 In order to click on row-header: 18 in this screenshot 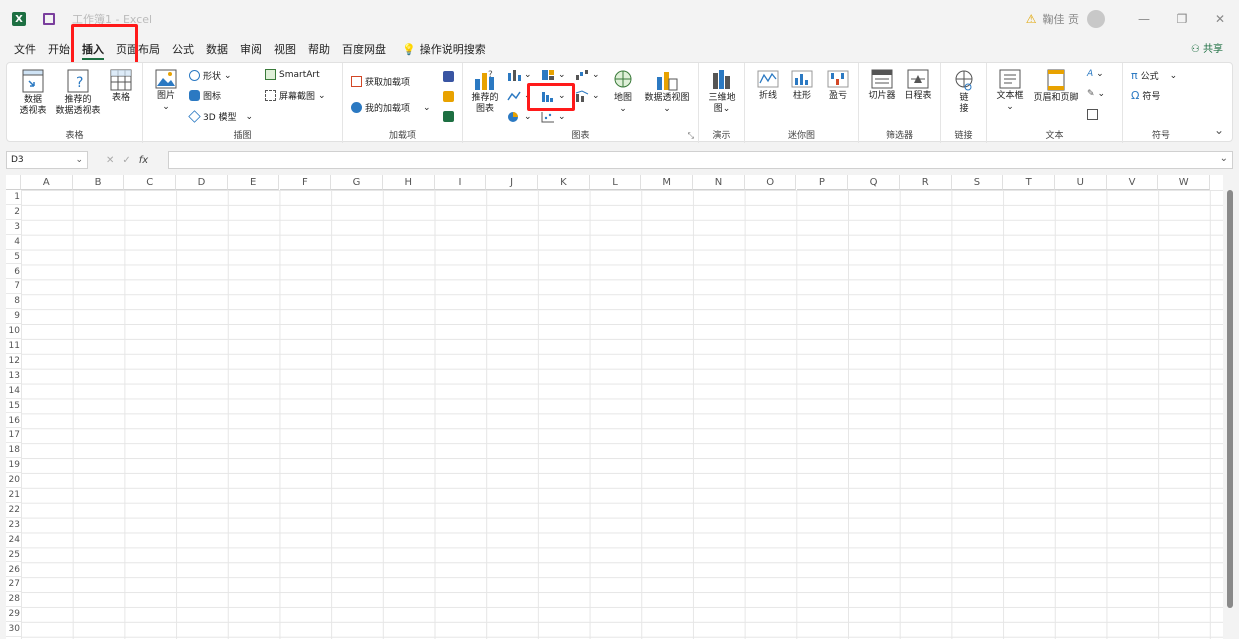, I will do `click(13, 451)`.